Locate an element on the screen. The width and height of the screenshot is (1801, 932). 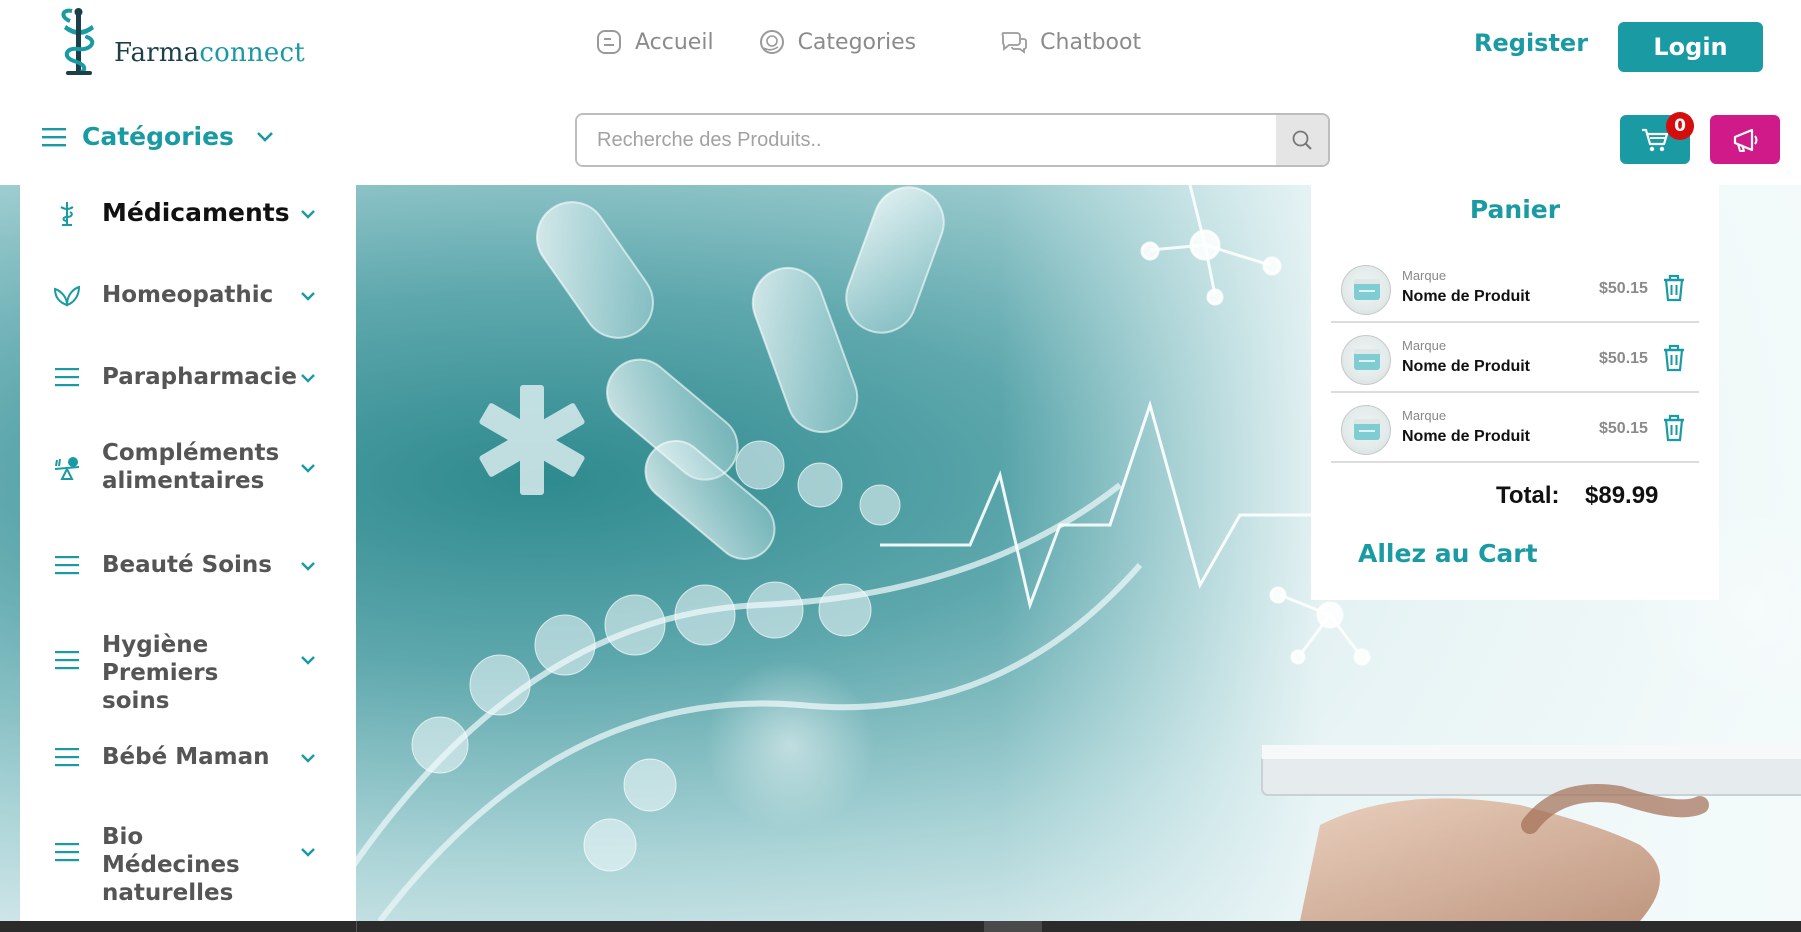
categories-toggle-label: Catégories is located at coordinates (158, 136).